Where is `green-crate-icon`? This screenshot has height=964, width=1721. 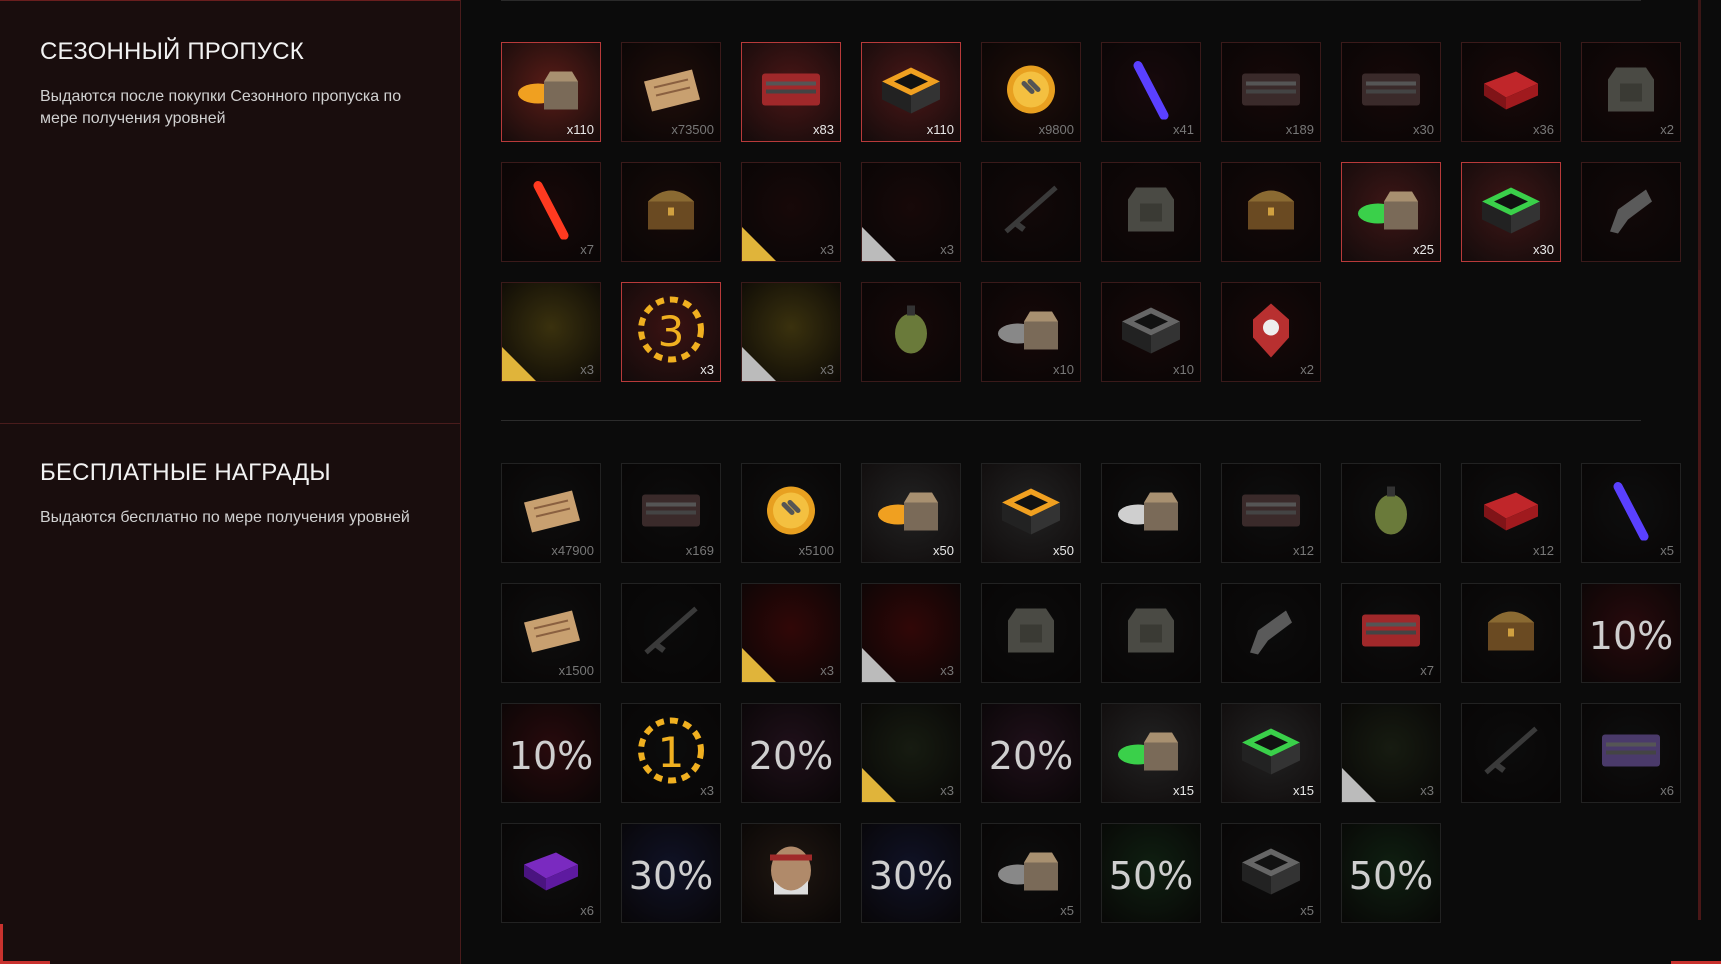
green-crate-icon is located at coordinates (1391, 212).